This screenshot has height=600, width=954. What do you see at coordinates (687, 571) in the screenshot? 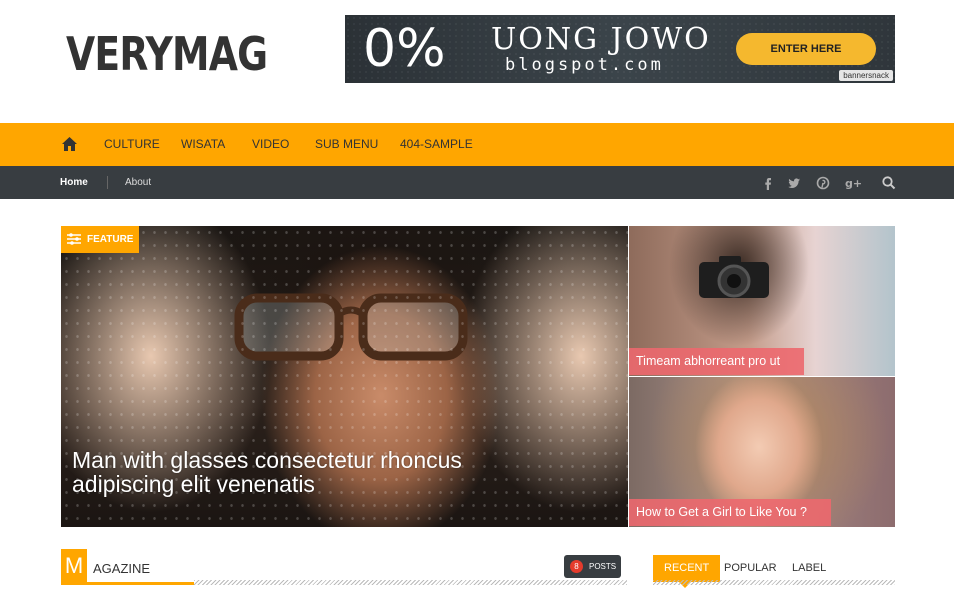
I see `tab-recent: RECENT` at bounding box center [687, 571].